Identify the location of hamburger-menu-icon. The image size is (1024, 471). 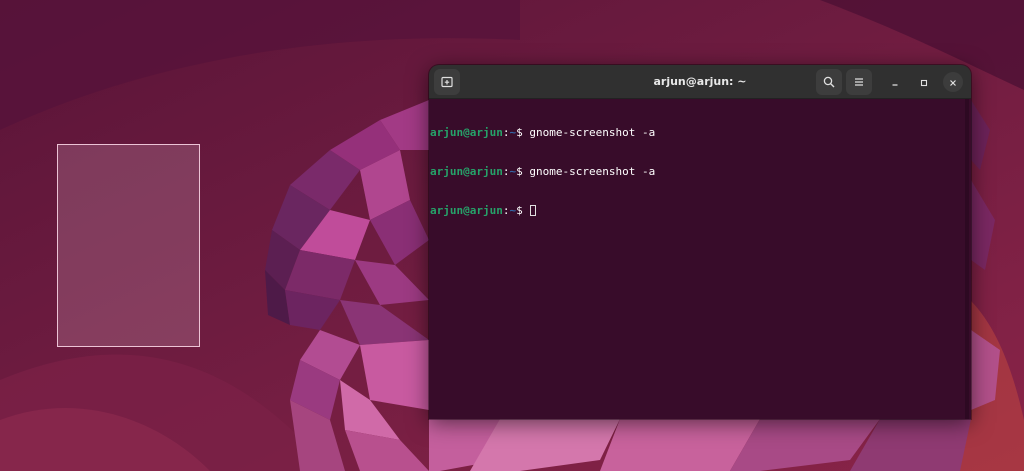
(859, 82).